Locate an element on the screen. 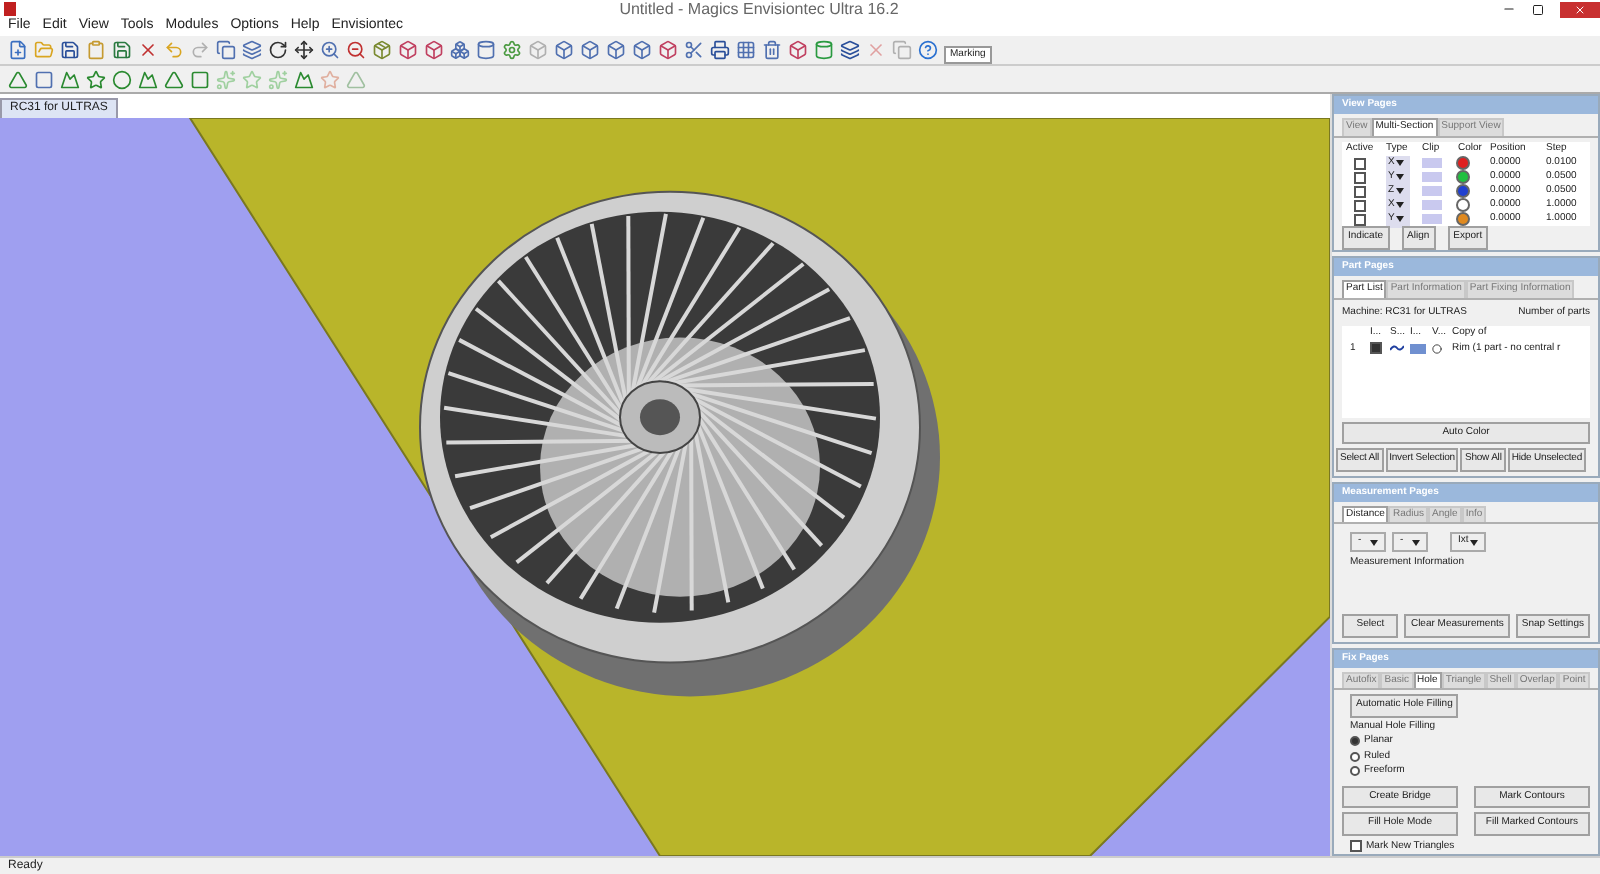 Image resolution: width=1600 pixels, height=874 pixels. minimize-icon is located at coordinates (1509, 9).